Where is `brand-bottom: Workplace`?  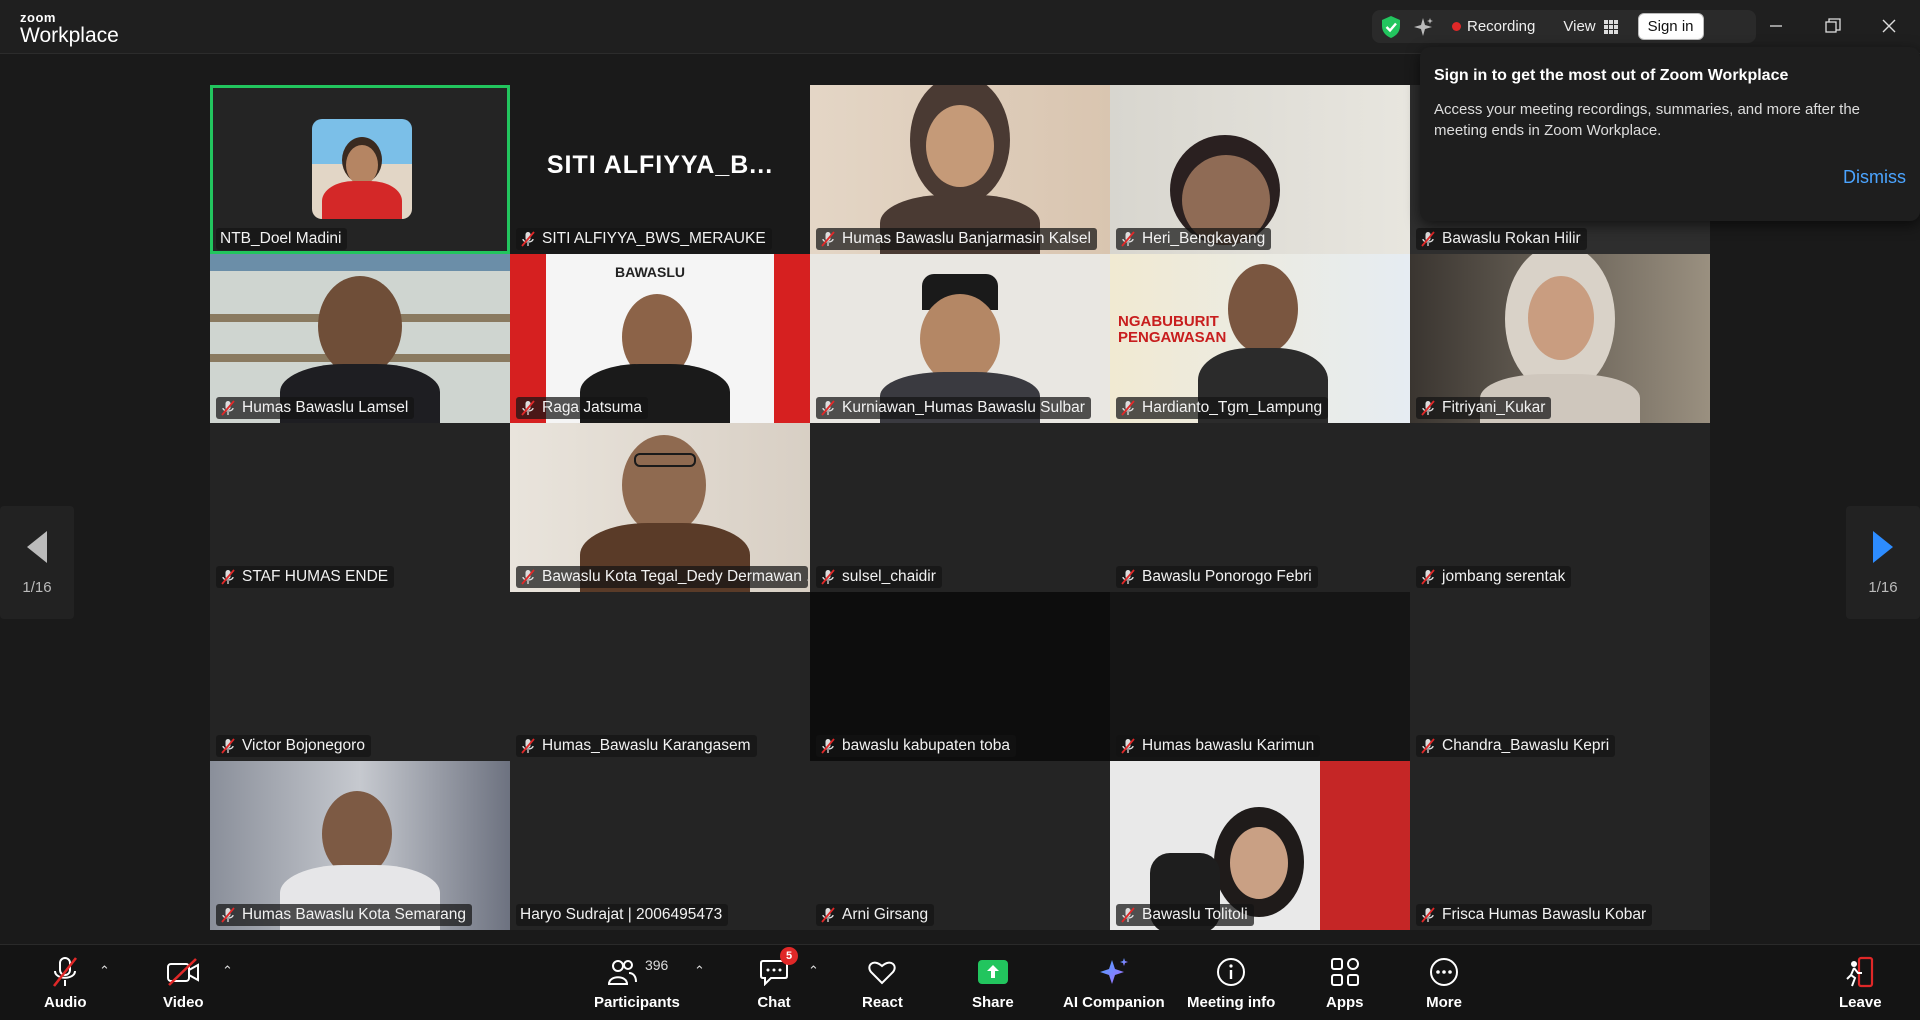 brand-bottom: Workplace is located at coordinates (69, 35).